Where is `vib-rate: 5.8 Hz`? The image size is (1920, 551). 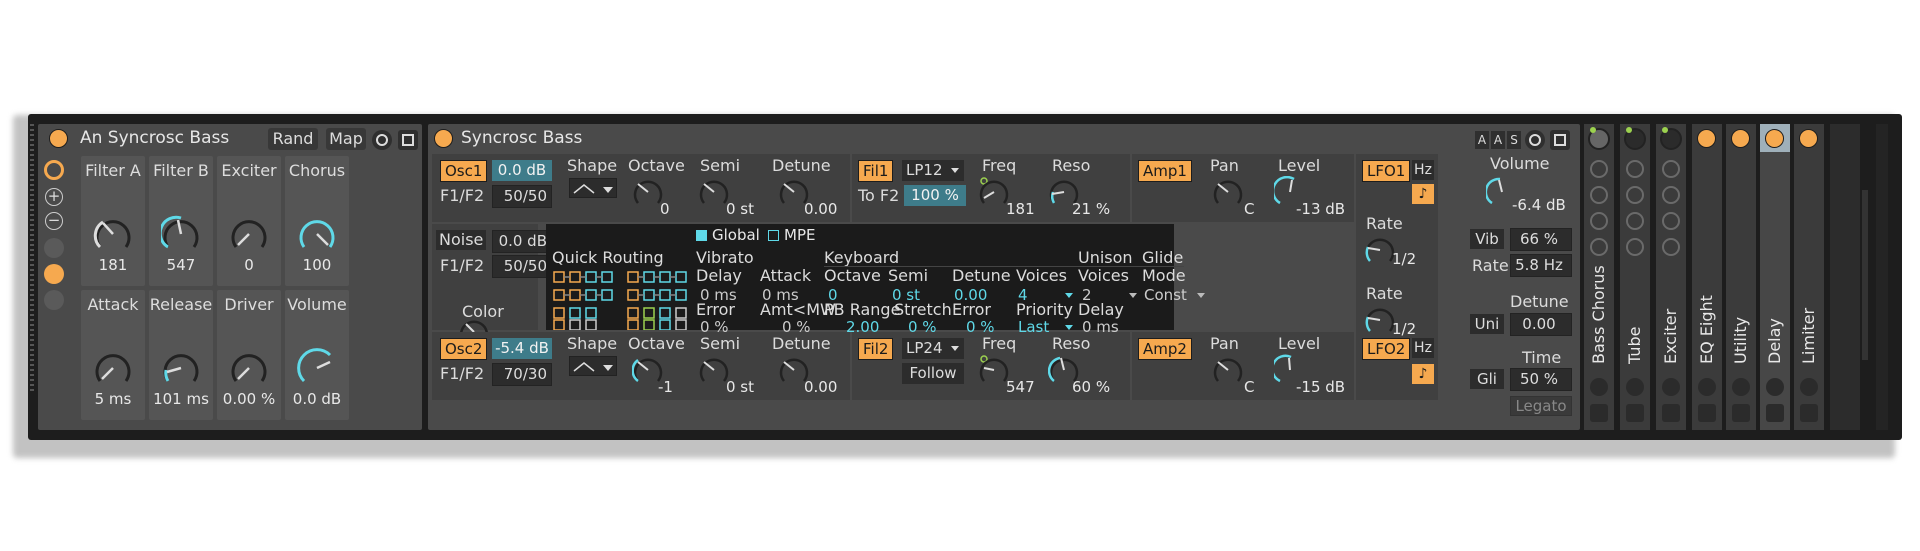 vib-rate: 5.8 Hz is located at coordinates (1541, 265).